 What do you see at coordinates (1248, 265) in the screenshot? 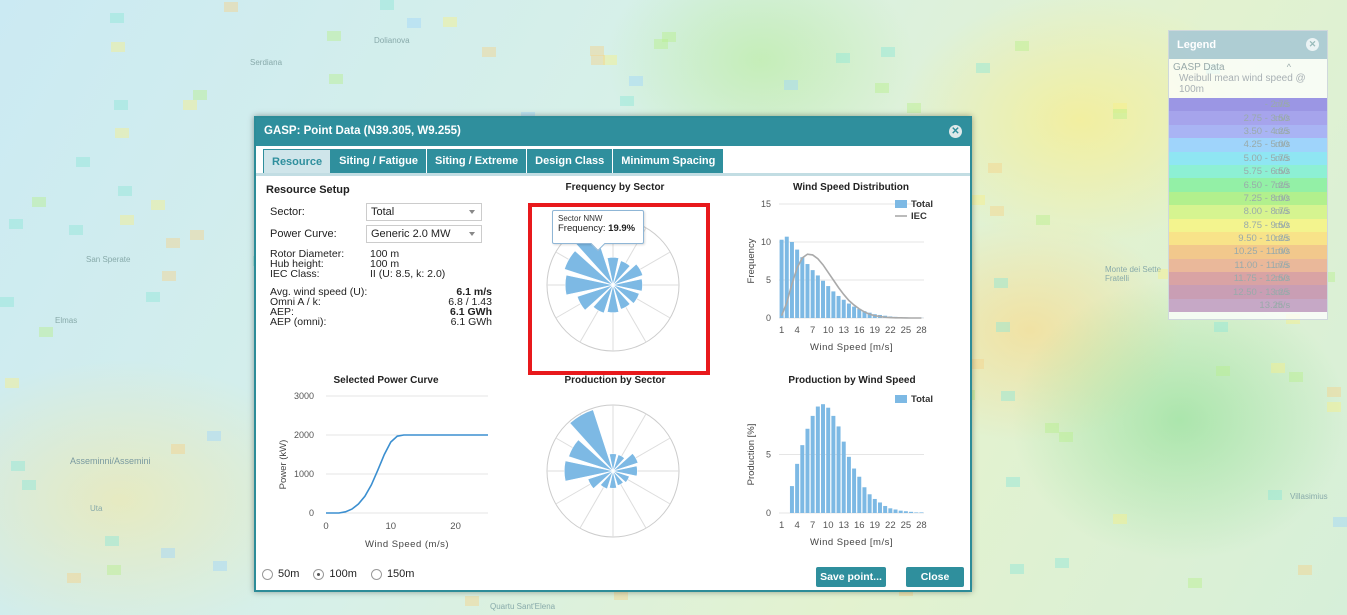
I see `legend-row: 11.00 - 11.75 m/s` at bounding box center [1248, 265].